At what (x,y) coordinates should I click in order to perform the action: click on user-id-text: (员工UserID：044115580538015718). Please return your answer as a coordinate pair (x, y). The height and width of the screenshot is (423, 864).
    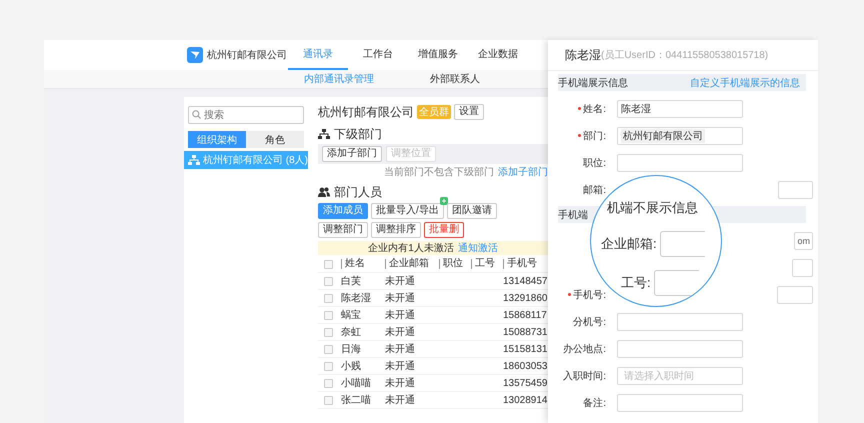
    Looking at the image, I should click on (684, 55).